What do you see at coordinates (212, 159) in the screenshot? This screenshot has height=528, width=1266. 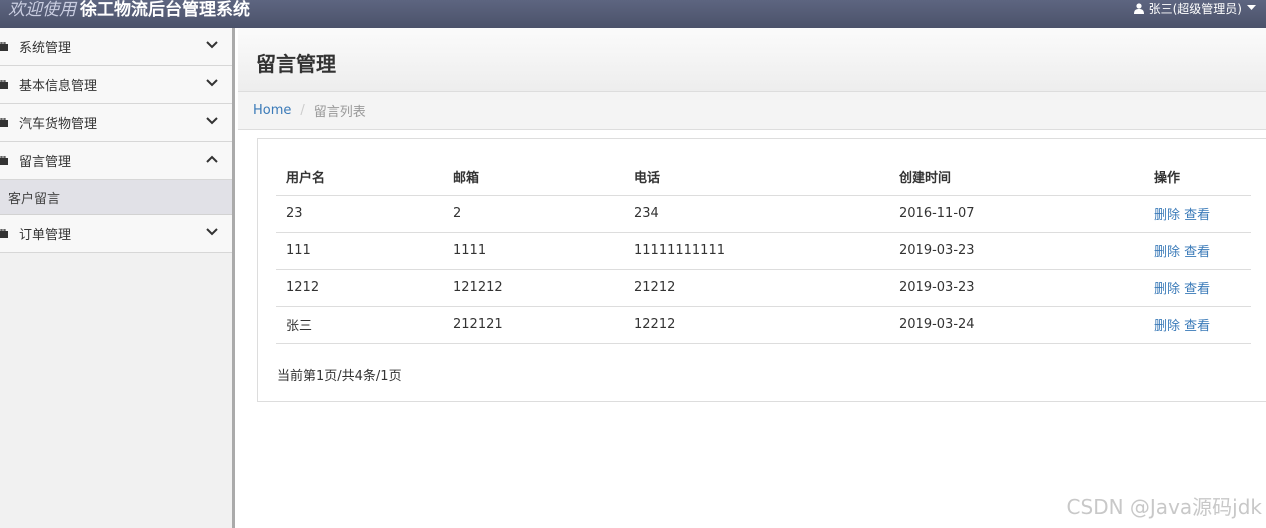 I see `chevron-up-icon` at bounding box center [212, 159].